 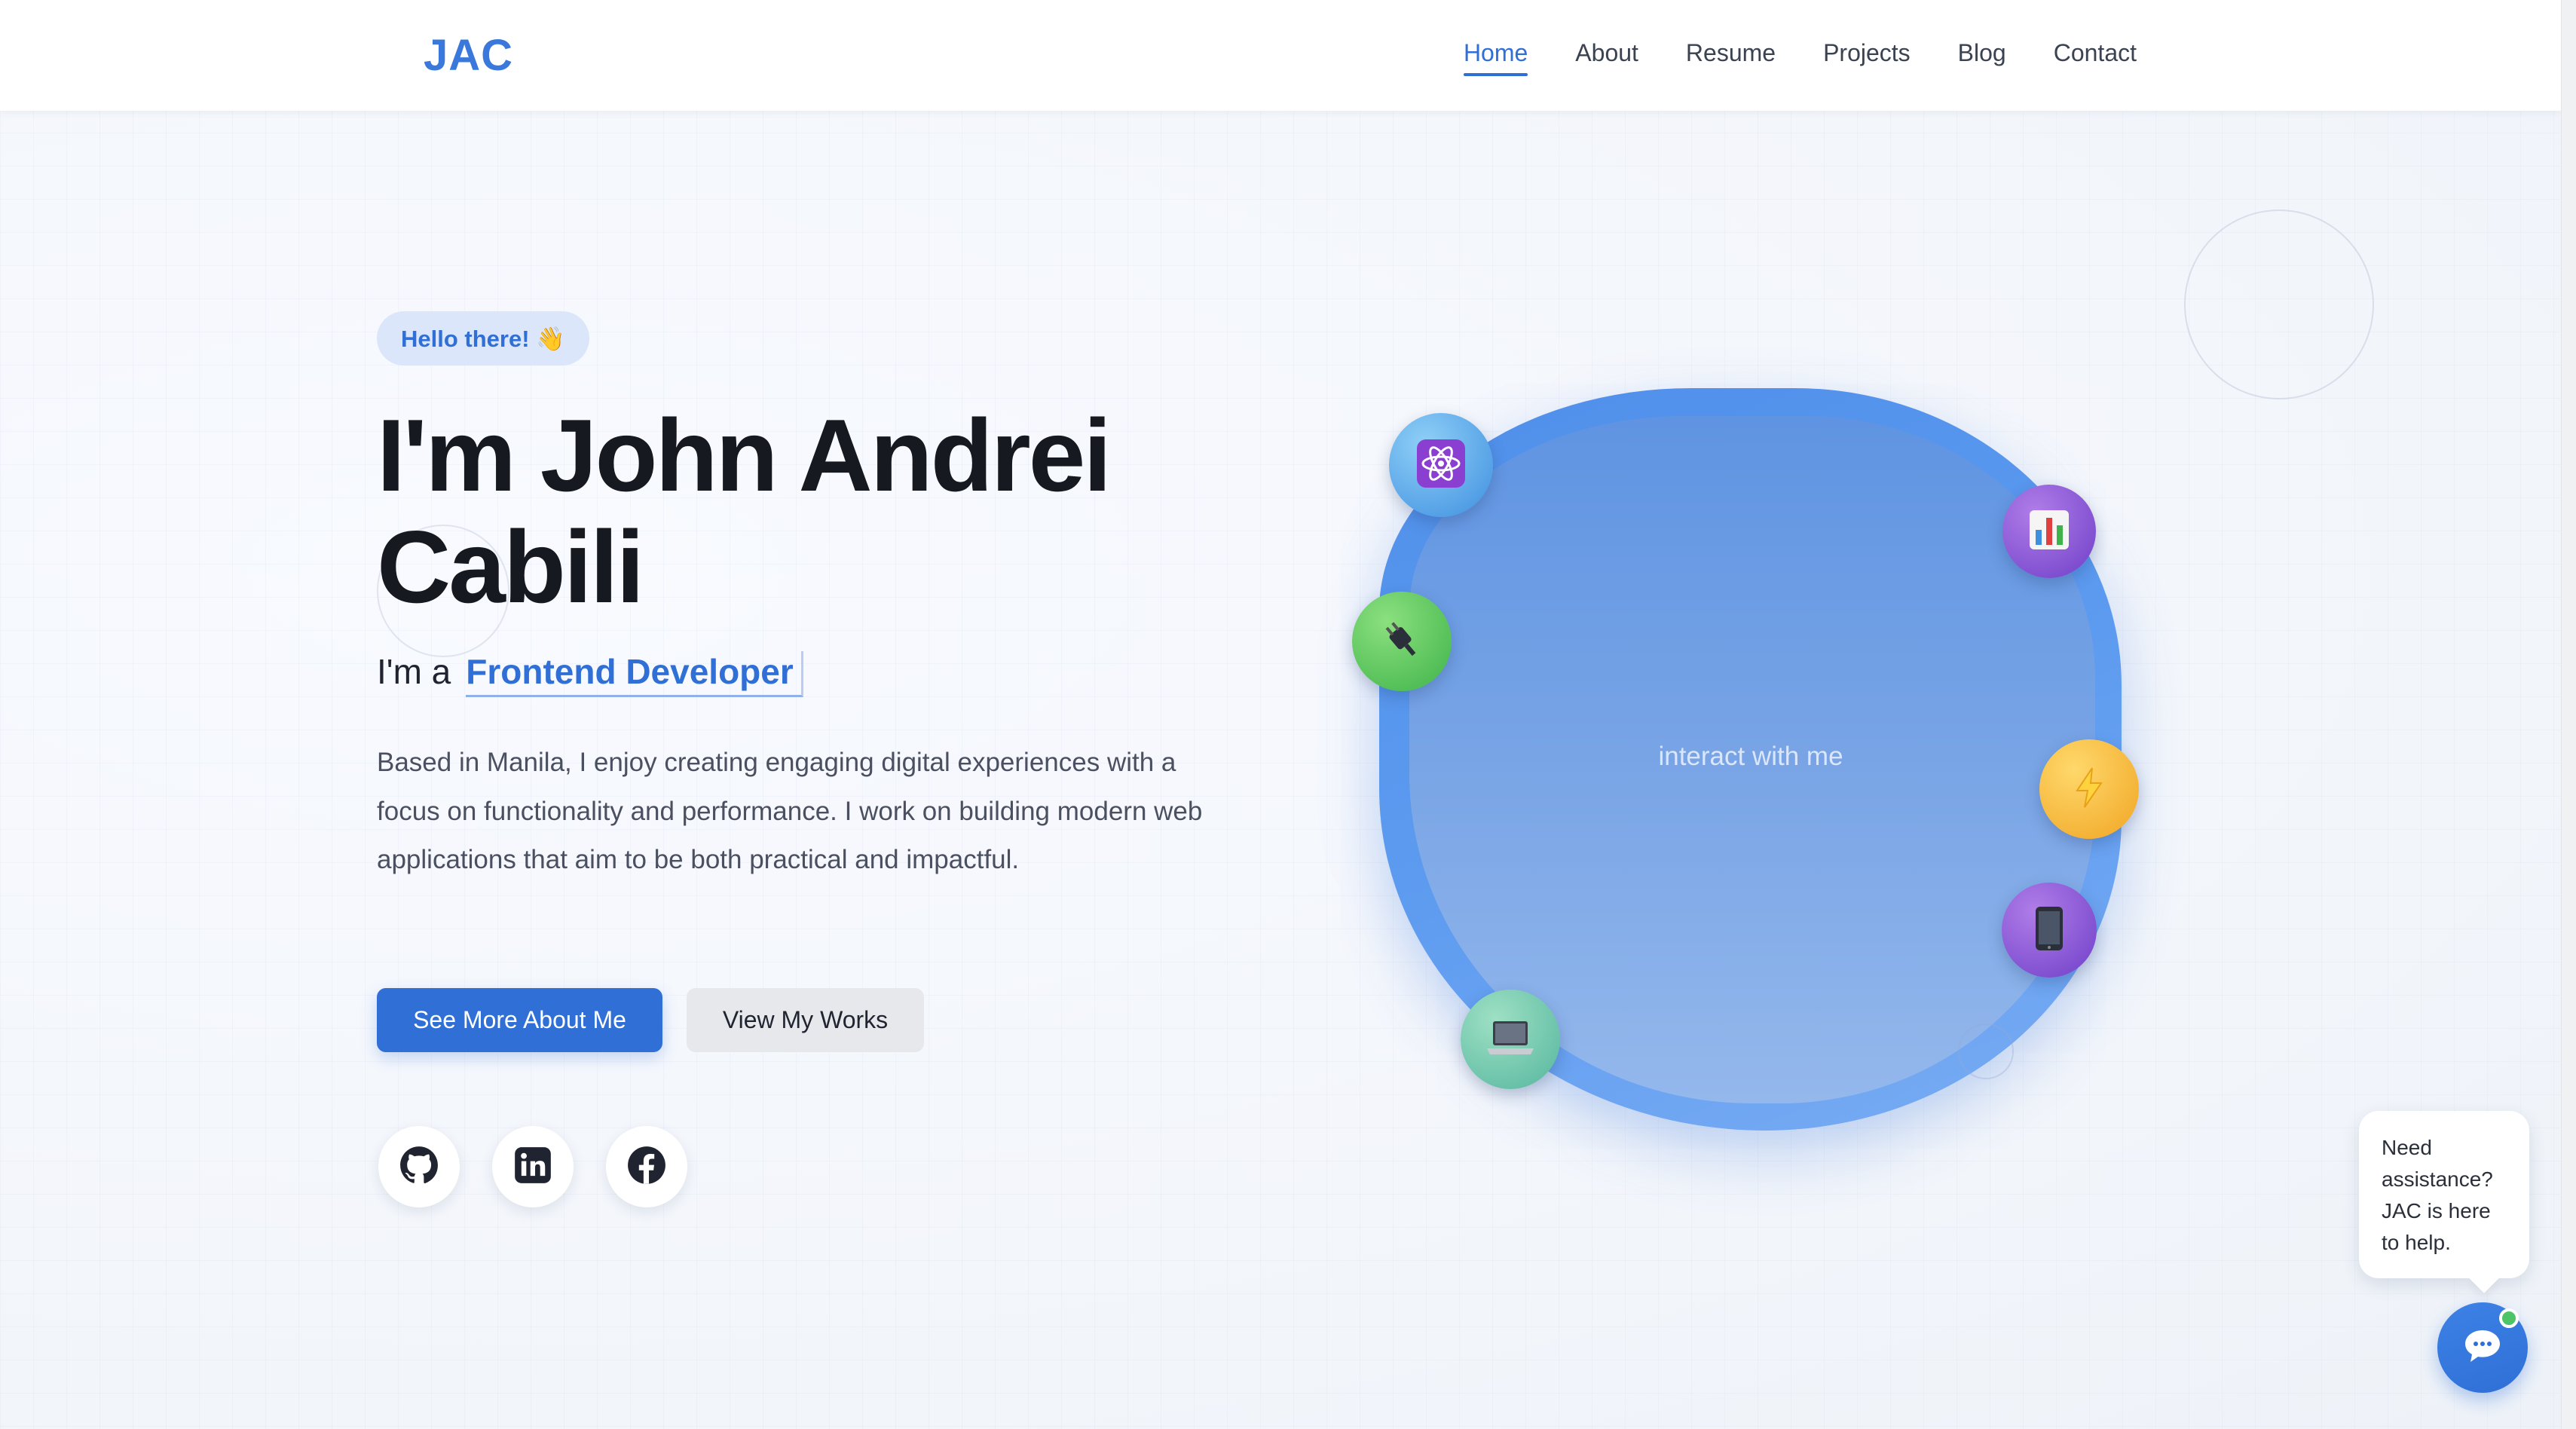 I want to click on plug-icon, so click(x=1402, y=642).